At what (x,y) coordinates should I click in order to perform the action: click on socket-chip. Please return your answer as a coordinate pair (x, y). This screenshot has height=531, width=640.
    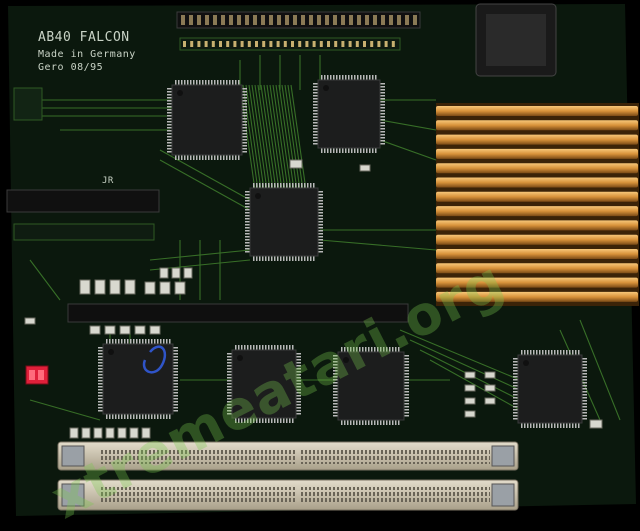
    Looking at the image, I should click on (516, 40).